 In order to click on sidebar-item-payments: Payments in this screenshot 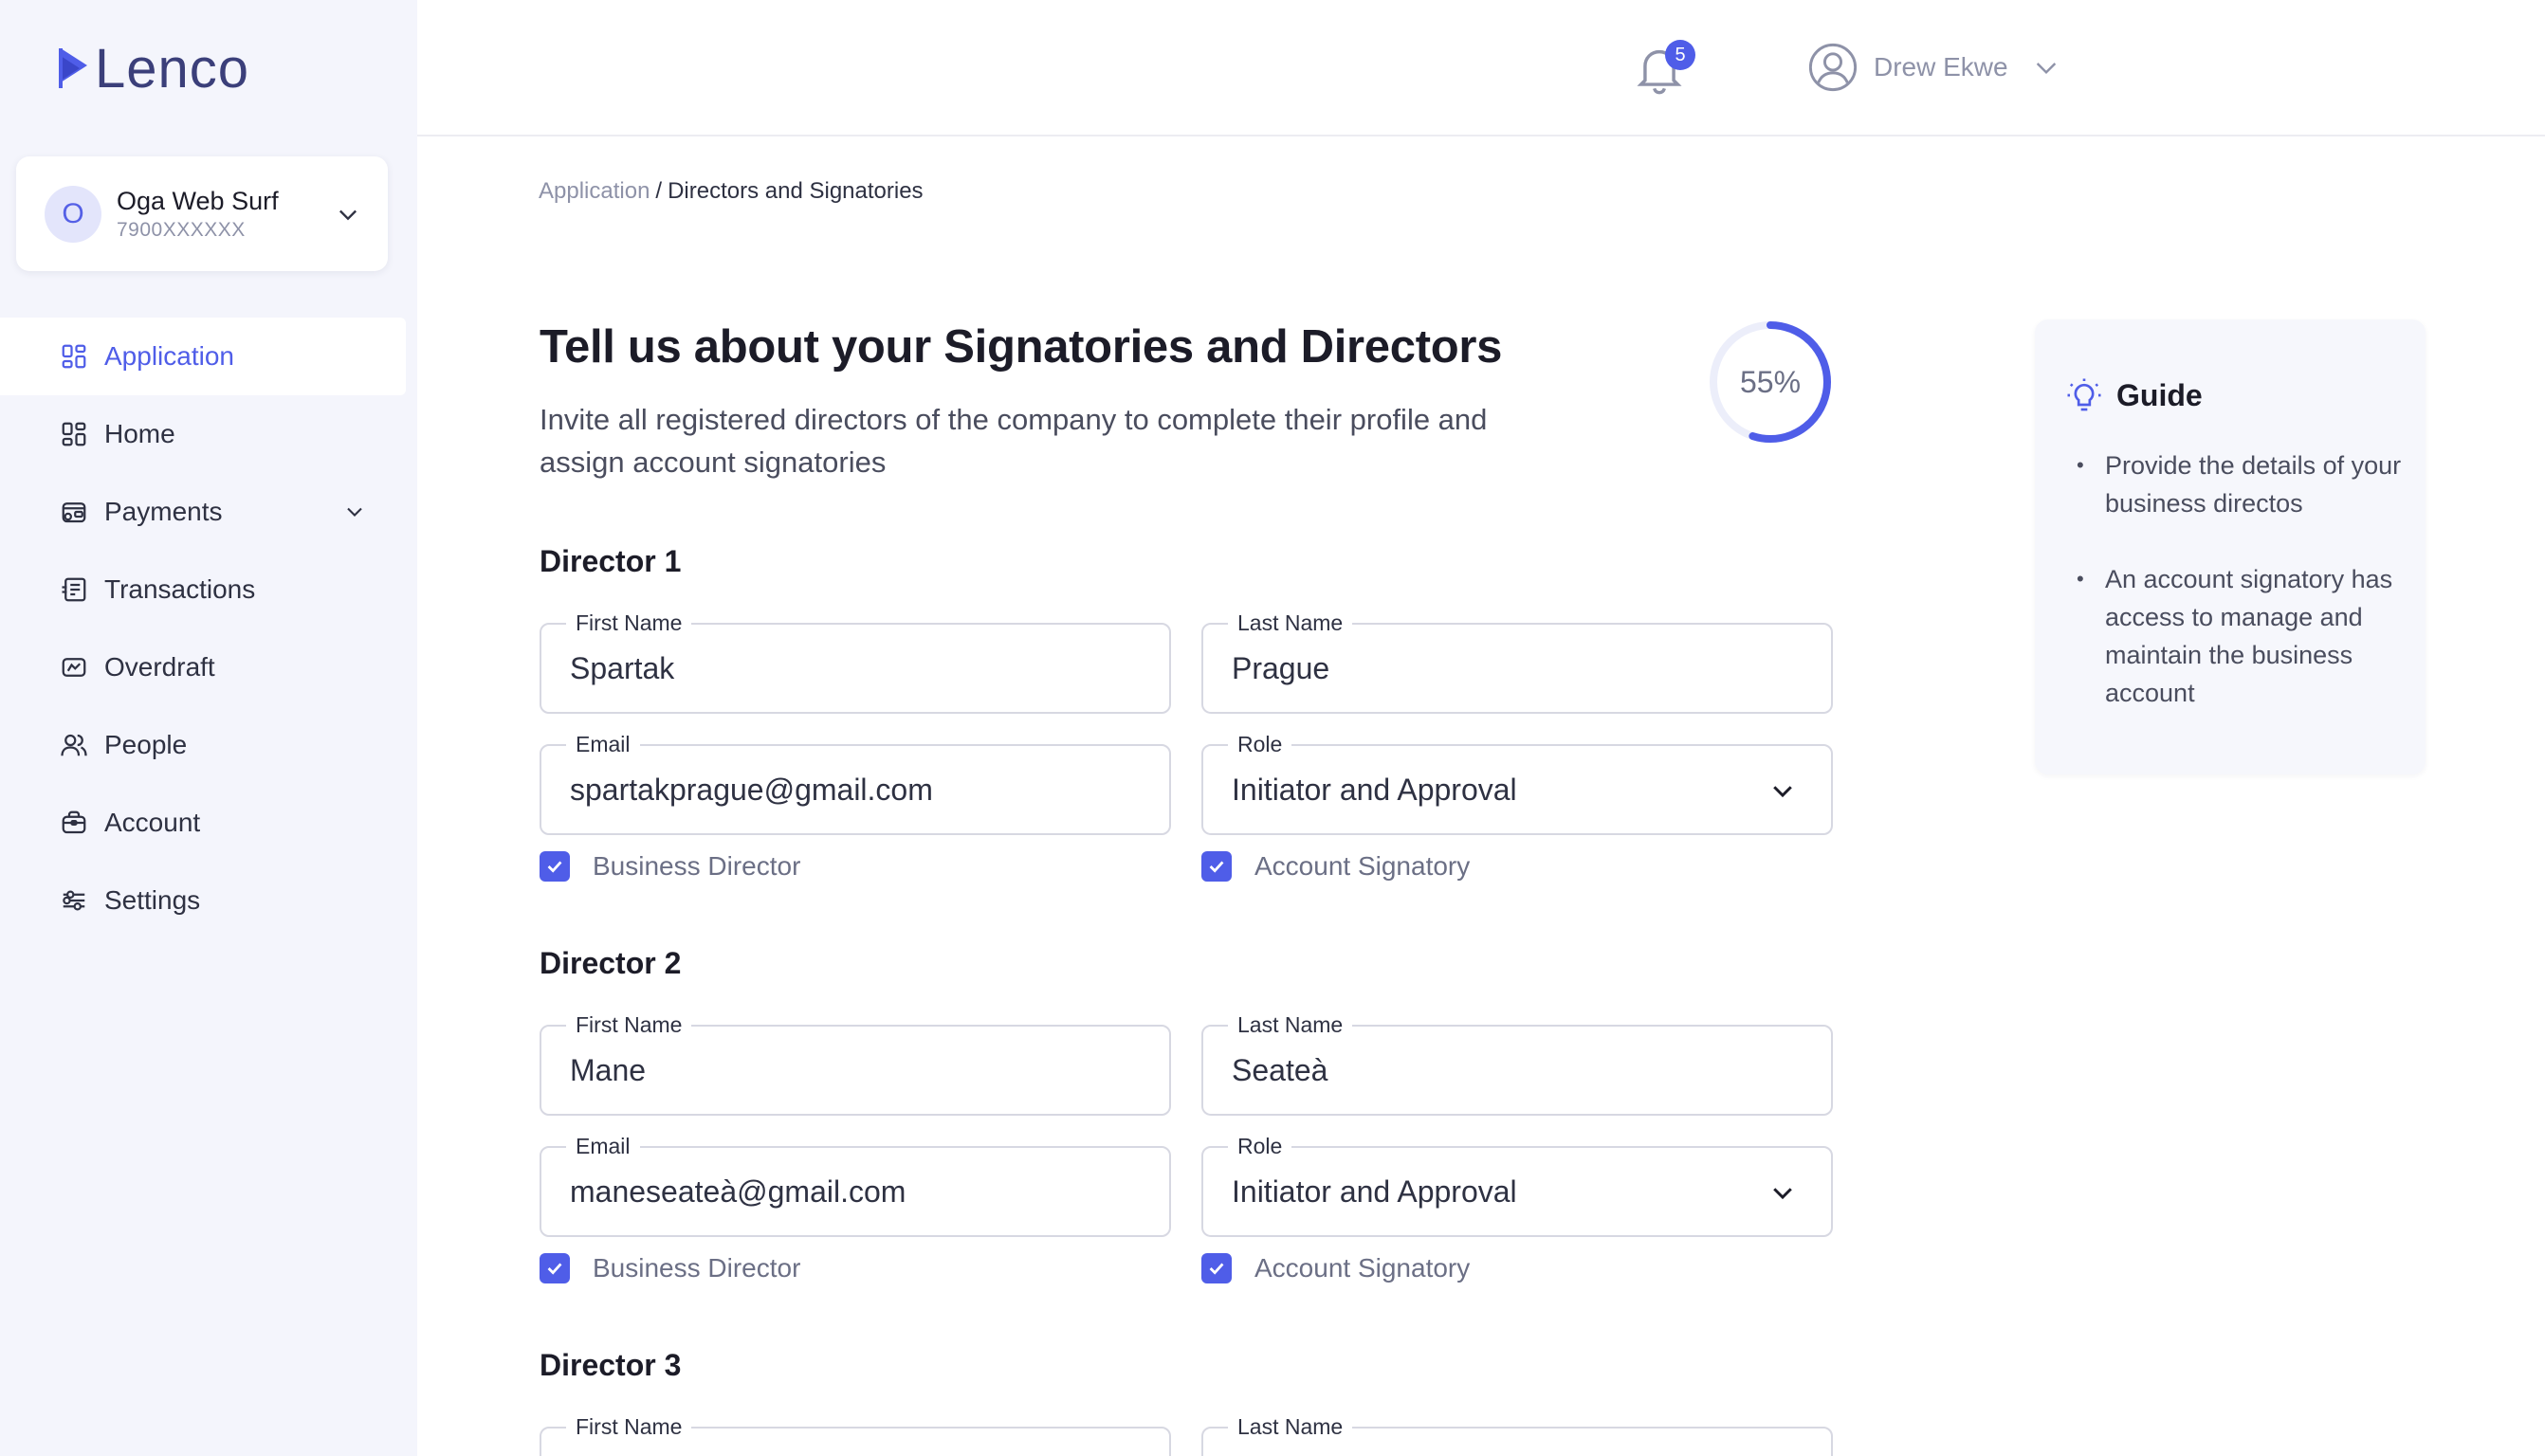, I will do `click(203, 512)`.